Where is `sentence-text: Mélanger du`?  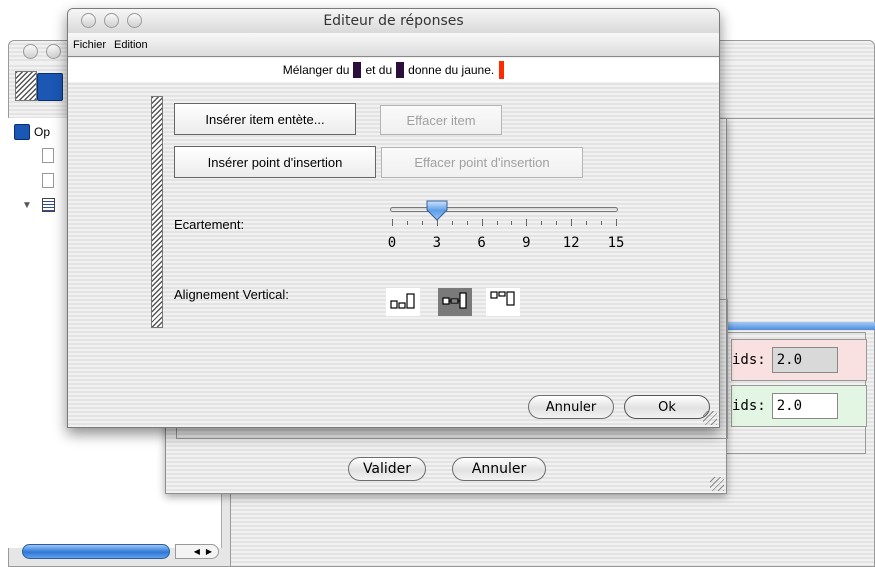
sentence-text: Mélanger du is located at coordinates (316, 70).